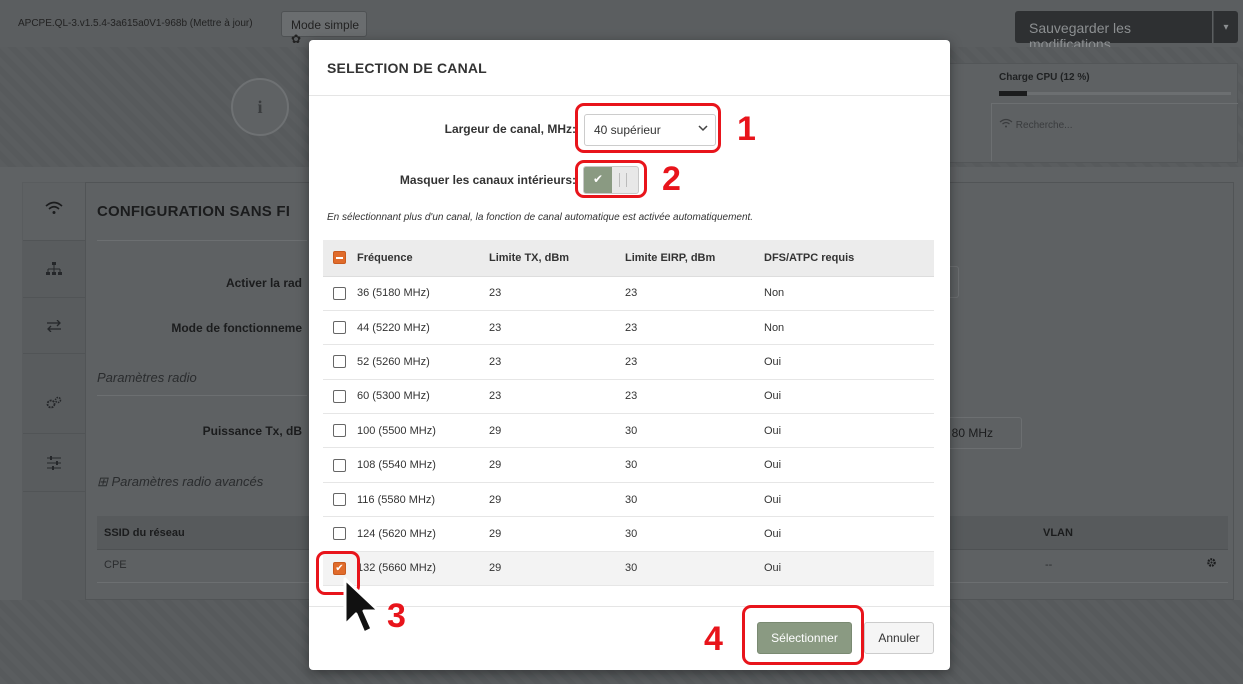 This screenshot has height=684, width=1243. Describe the element at coordinates (194, 211) in the screenshot. I see `section-title: CONFIGURATION SANS FI` at that location.